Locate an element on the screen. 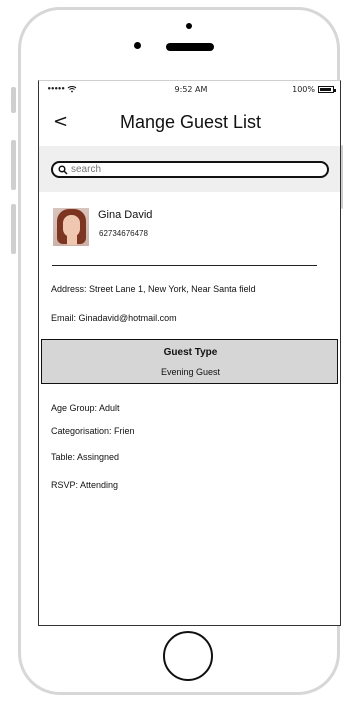 Image resolution: width=343 pixels, height=702 pixels. side-button-middle-left is located at coordinates (13, 165).